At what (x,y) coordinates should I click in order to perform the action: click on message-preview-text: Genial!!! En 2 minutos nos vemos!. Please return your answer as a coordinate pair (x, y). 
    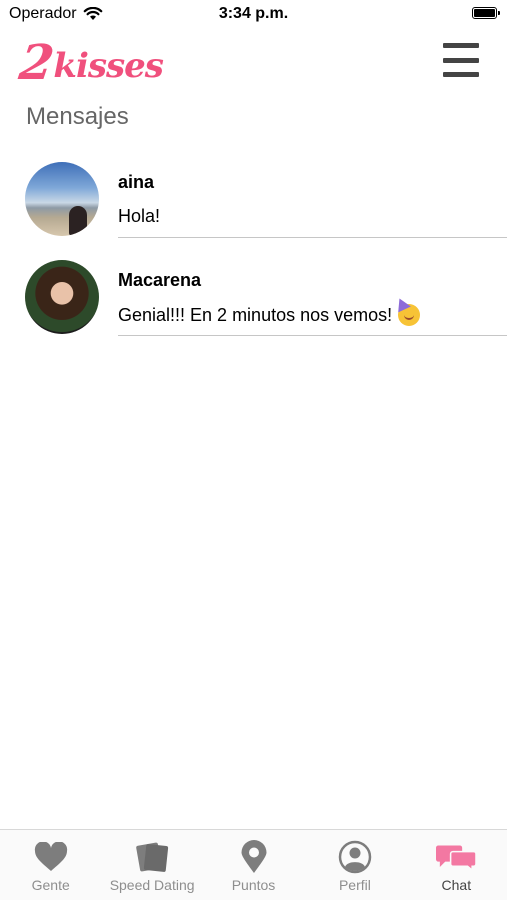
    Looking at the image, I should click on (255, 314).